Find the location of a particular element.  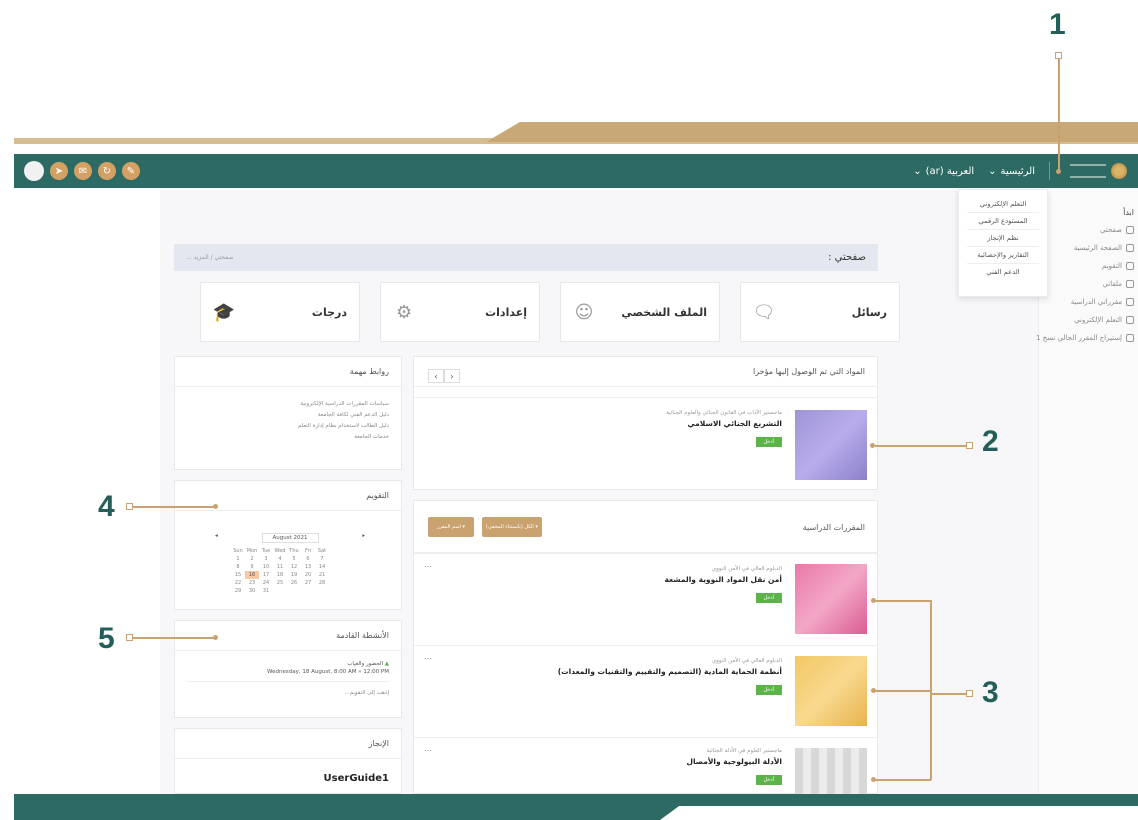

tile-profile: الملف الشخصي ☺ is located at coordinates (640, 312).